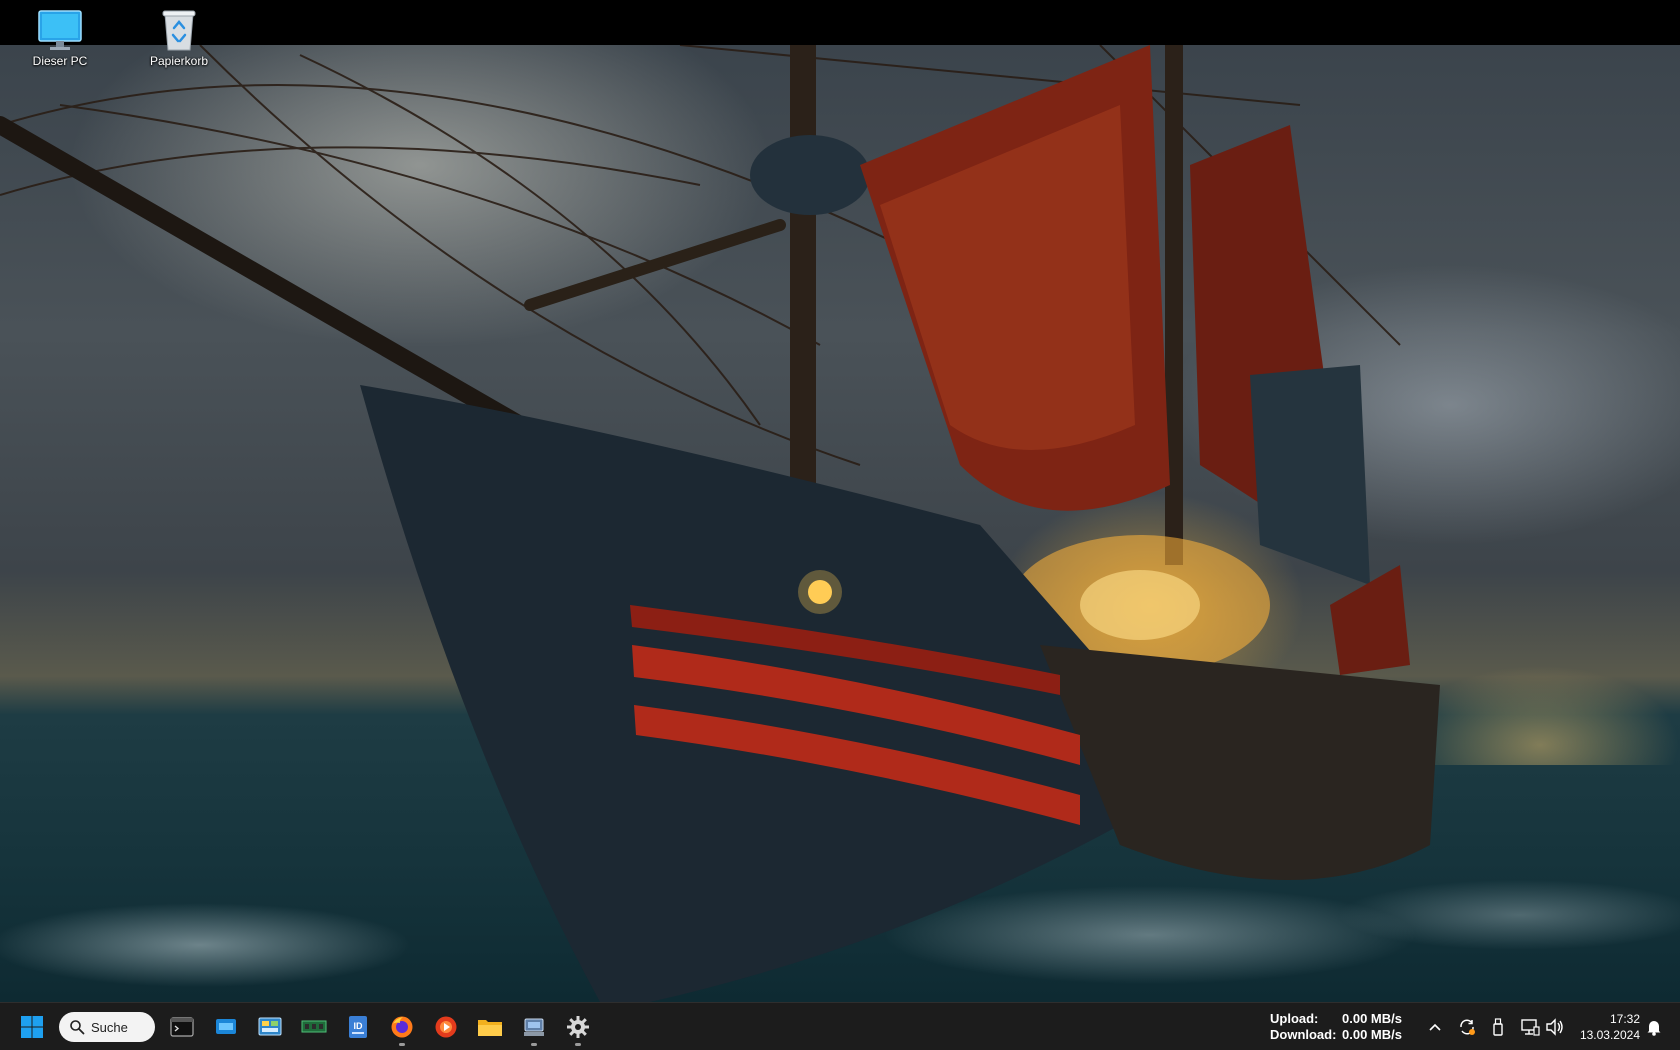 The width and height of the screenshot is (1680, 1050). I want to click on bell-icon, so click(1654, 1028).